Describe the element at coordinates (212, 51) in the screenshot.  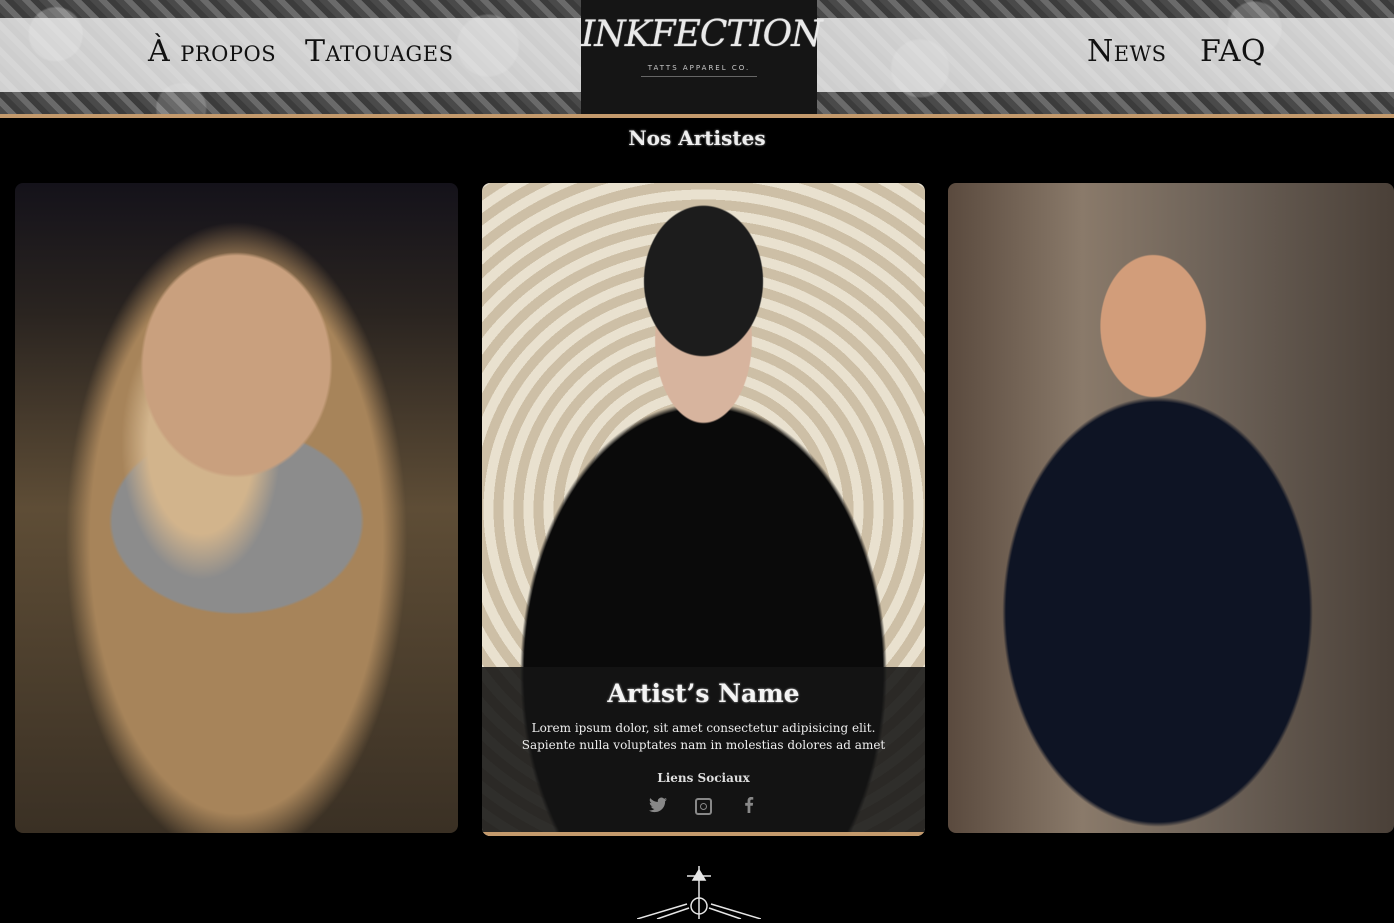
I see `nav-link-a-propos: À propos` at that location.